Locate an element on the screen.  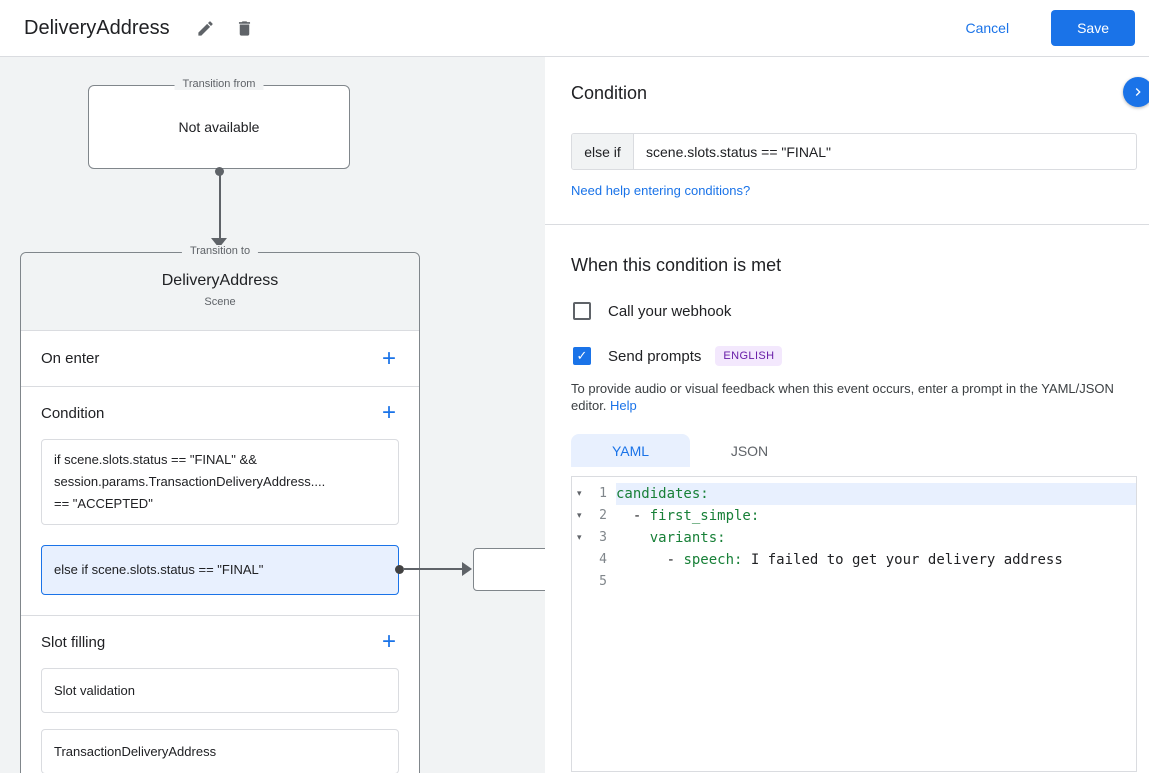
condition-expression-input: scene.slots.status == "FINAL" is located at coordinates (885, 151).